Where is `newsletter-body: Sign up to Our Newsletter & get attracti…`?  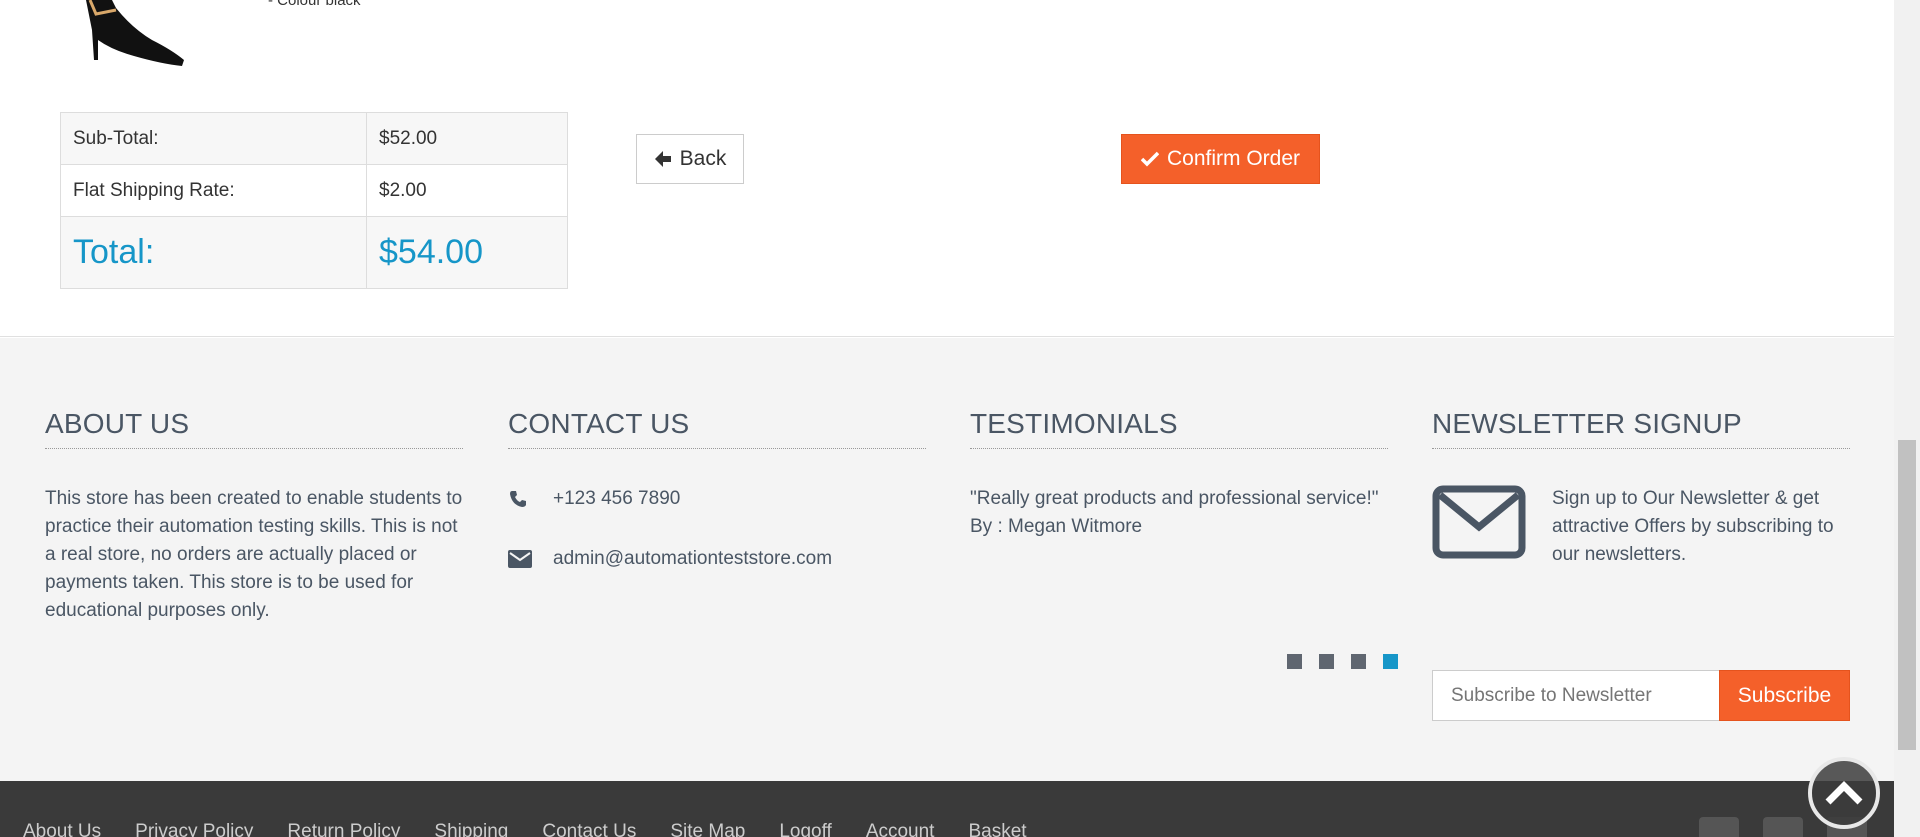 newsletter-body: Sign up to Our Newsletter & get attracti… is located at coordinates (1641, 527).